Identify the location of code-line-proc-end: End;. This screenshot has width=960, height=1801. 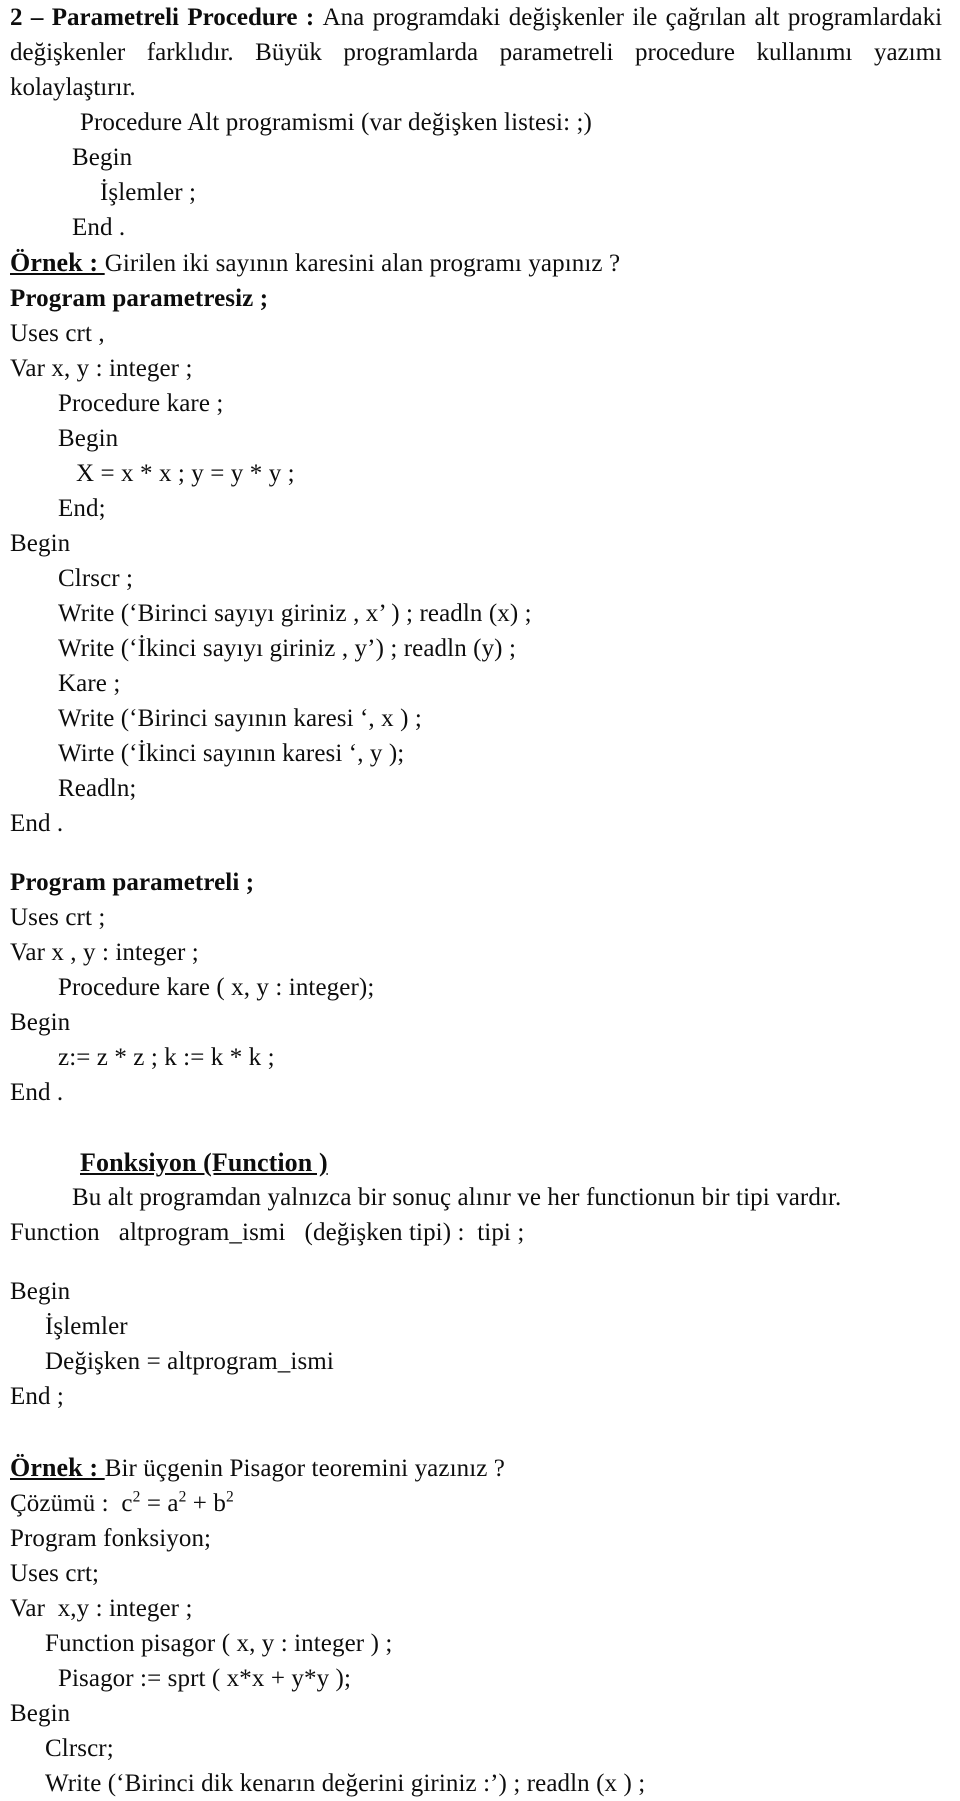
(82, 508).